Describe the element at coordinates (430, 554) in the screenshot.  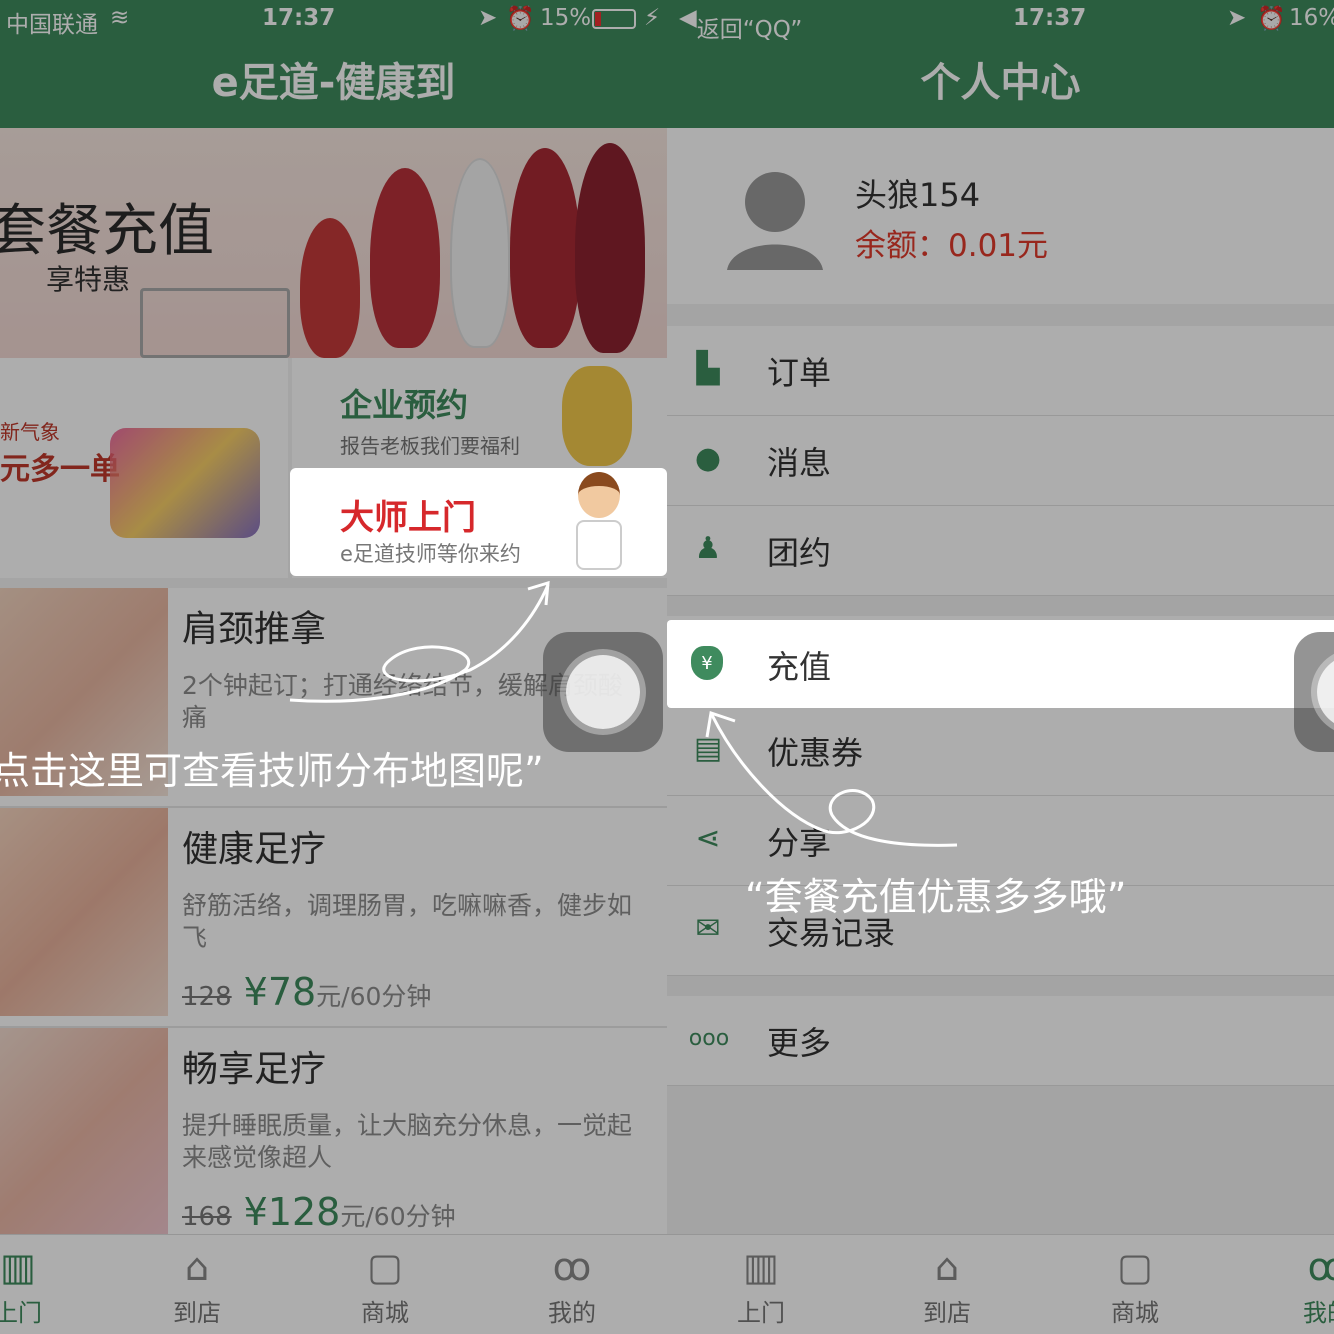
I see `callout-subtitle: e足道技师等你来约` at that location.